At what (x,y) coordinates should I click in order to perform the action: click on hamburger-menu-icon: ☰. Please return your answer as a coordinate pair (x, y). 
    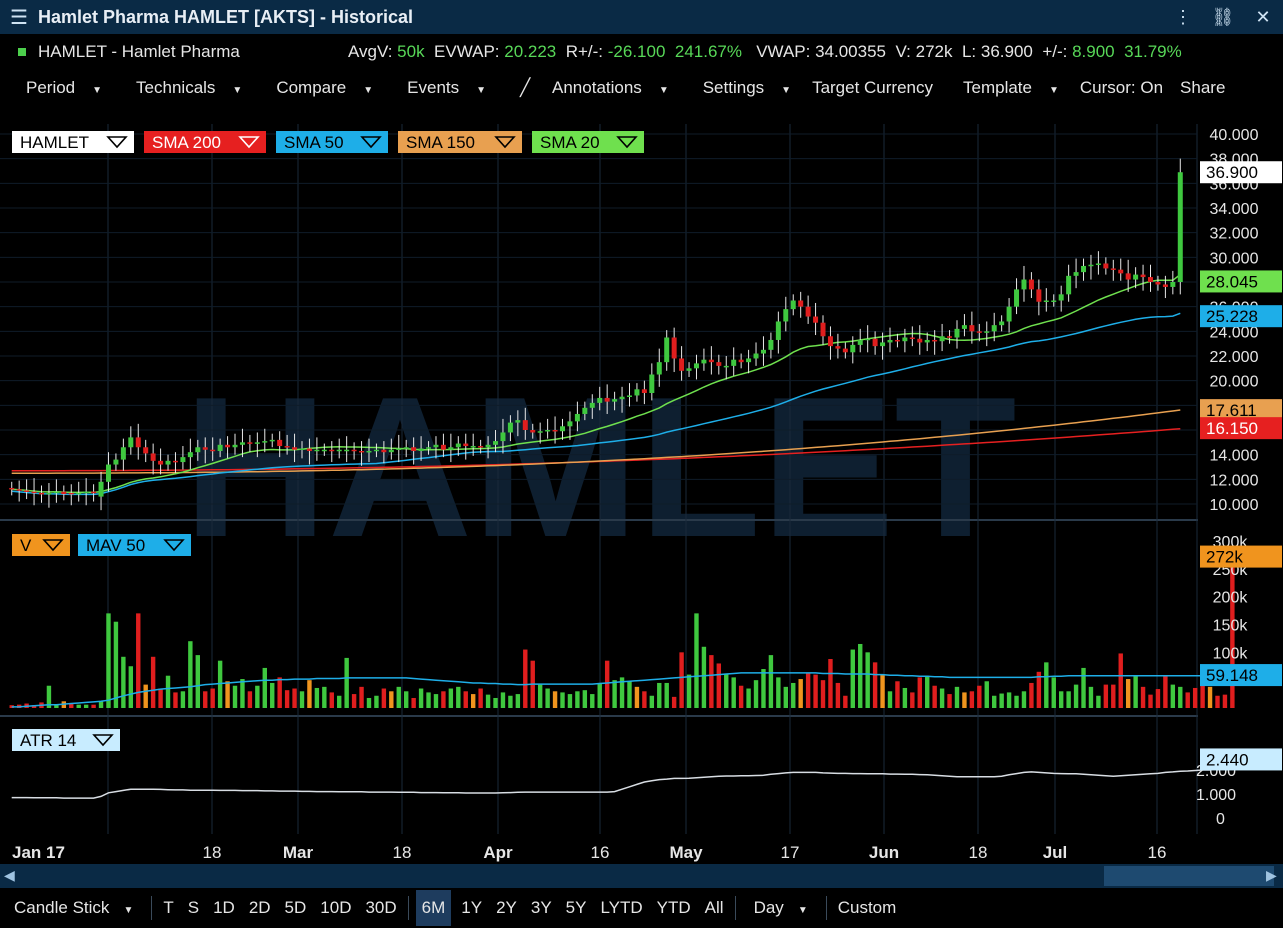
    Looking at the image, I should click on (19, 17).